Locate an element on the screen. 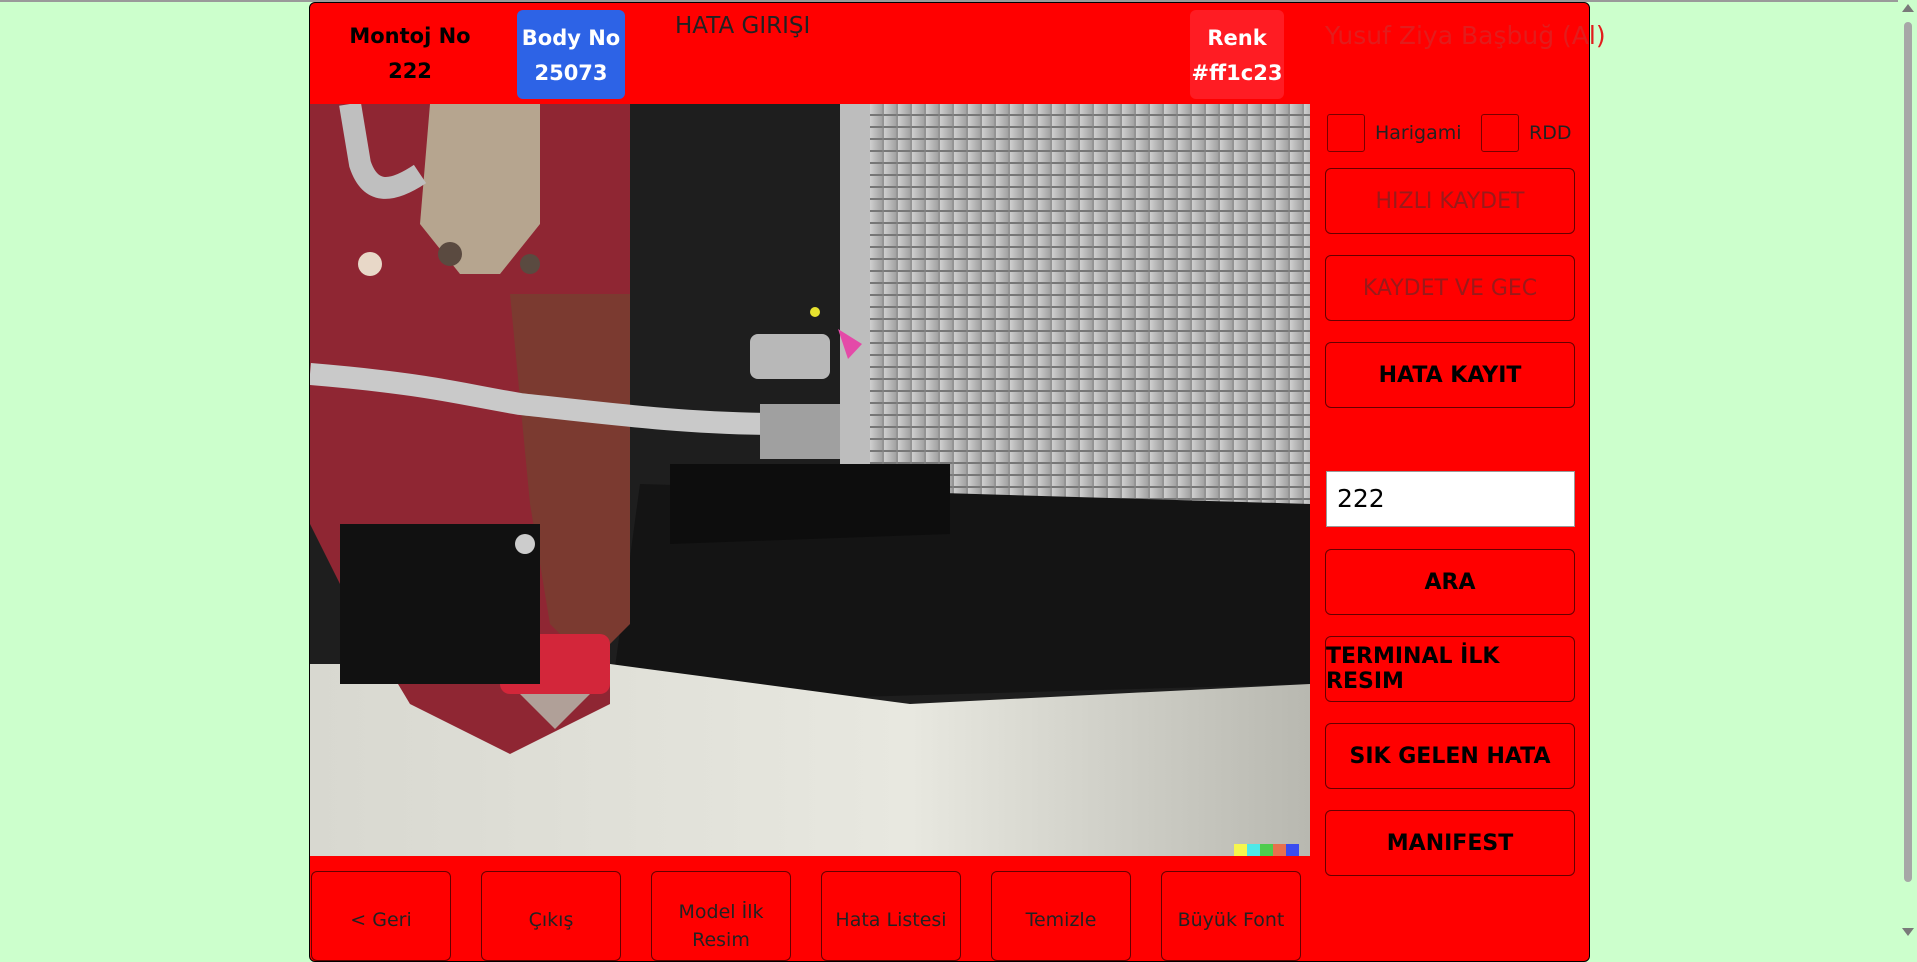 The height and width of the screenshot is (962, 1917). rdd-checkbox-row: RDD is located at coordinates (1526, 133).